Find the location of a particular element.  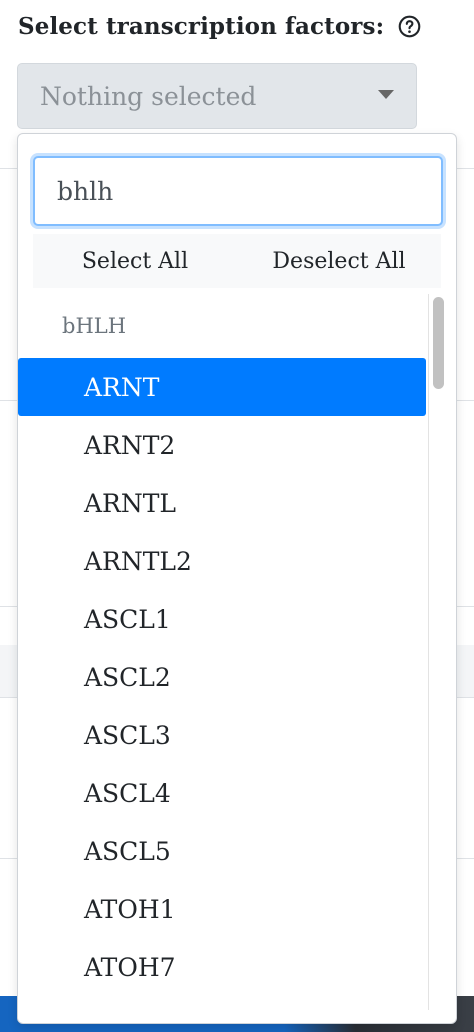

scrollbar-thumb is located at coordinates (438, 343).